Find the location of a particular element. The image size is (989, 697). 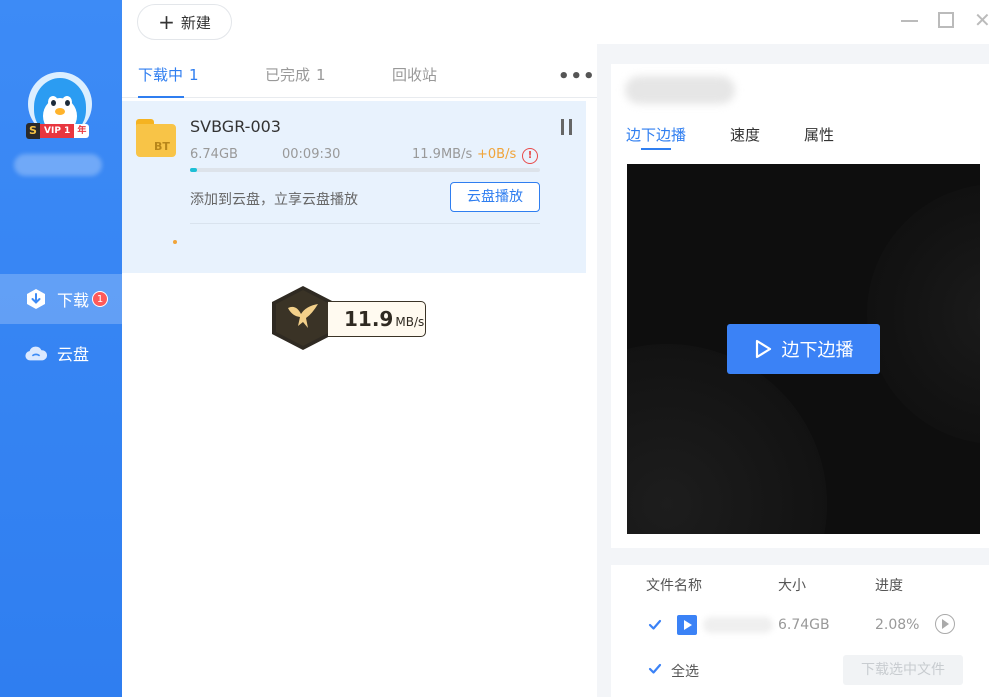

speed-unit: MB/s is located at coordinates (410, 321).